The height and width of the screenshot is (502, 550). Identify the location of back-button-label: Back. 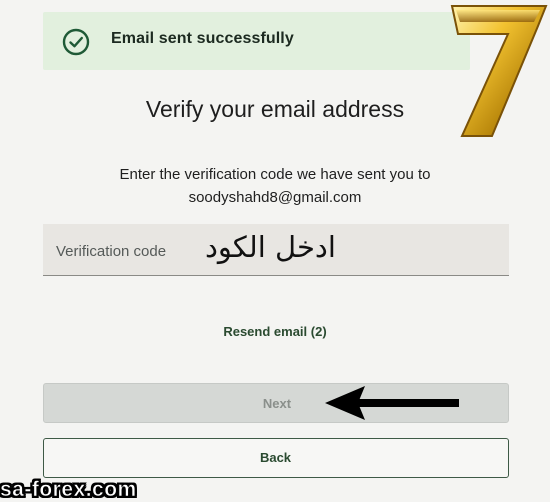
(275, 457).